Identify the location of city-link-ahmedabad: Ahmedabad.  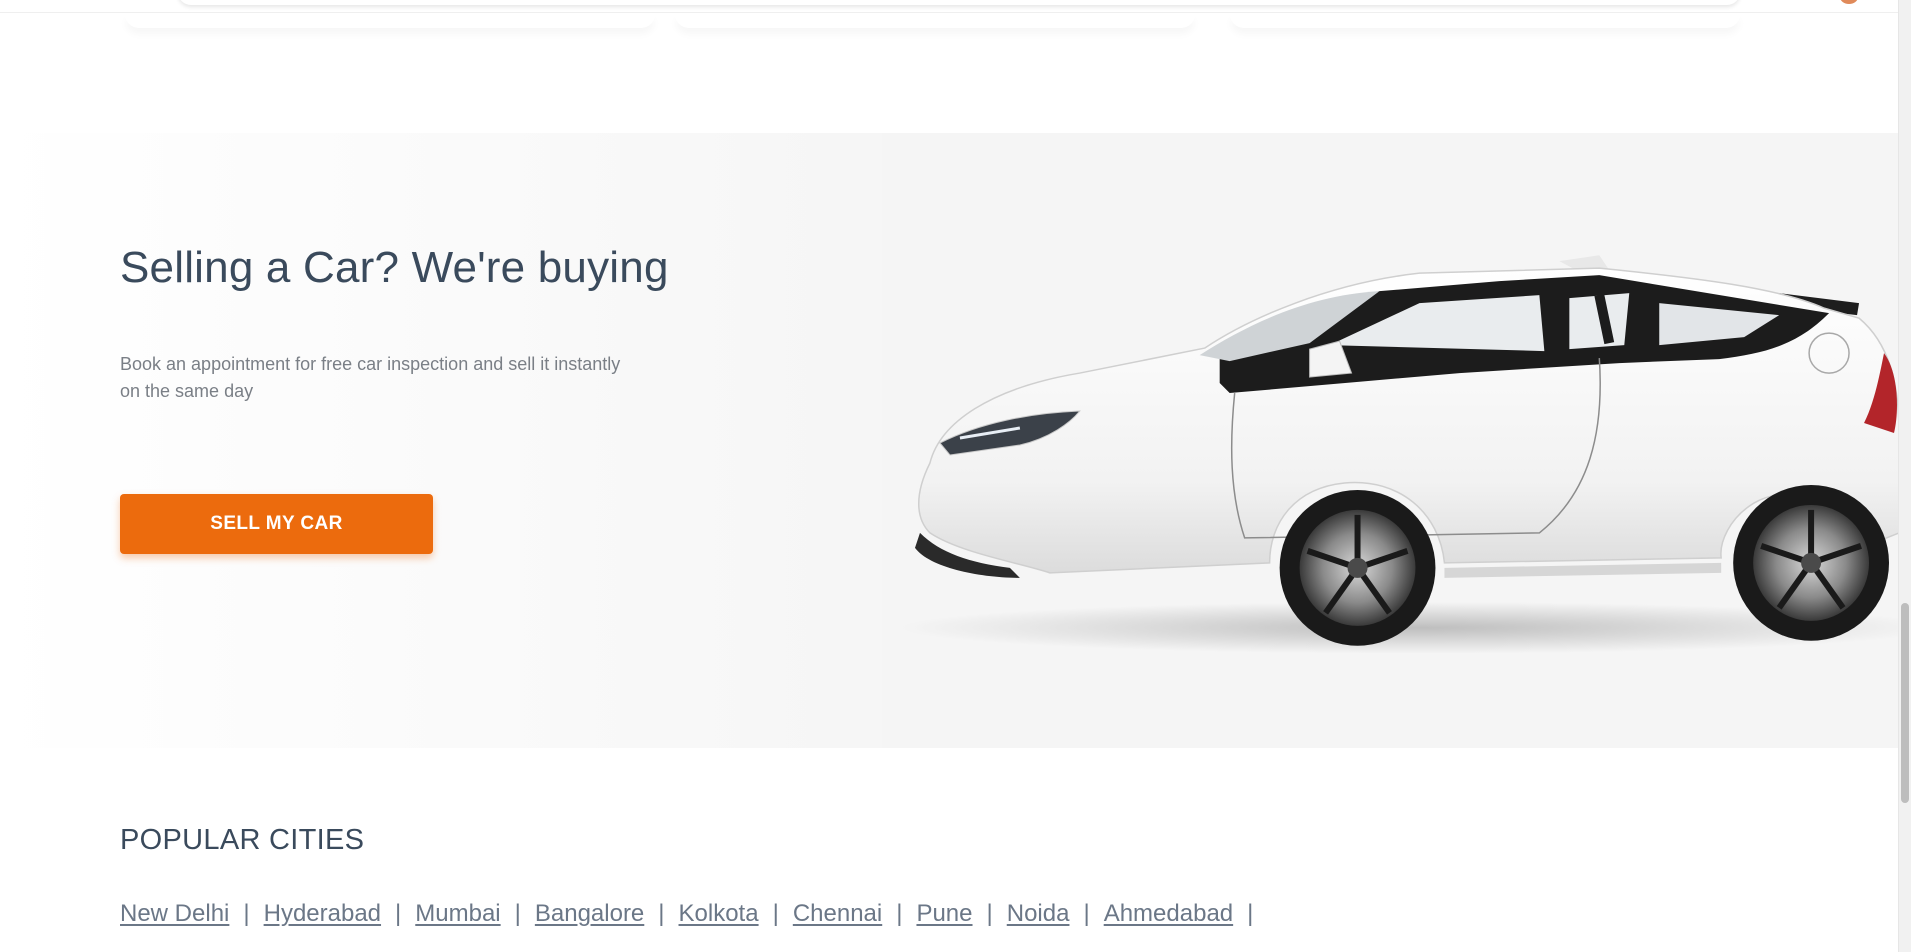
(1168, 914).